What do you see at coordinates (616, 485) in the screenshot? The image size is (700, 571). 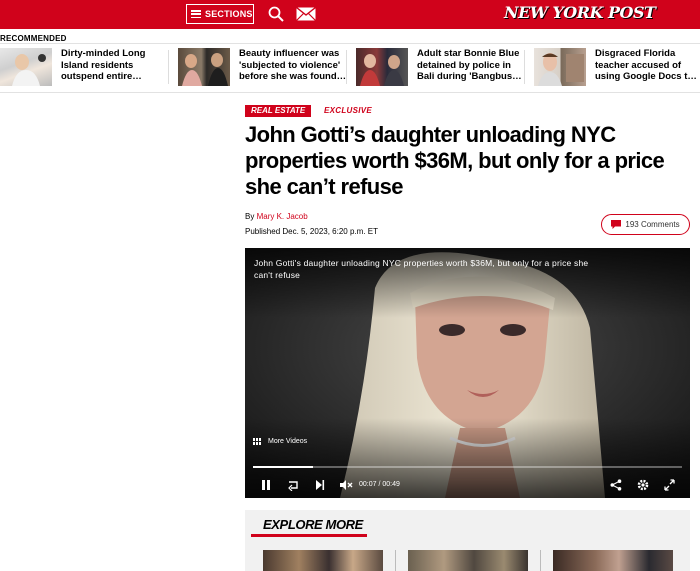 I see `share-icon` at bounding box center [616, 485].